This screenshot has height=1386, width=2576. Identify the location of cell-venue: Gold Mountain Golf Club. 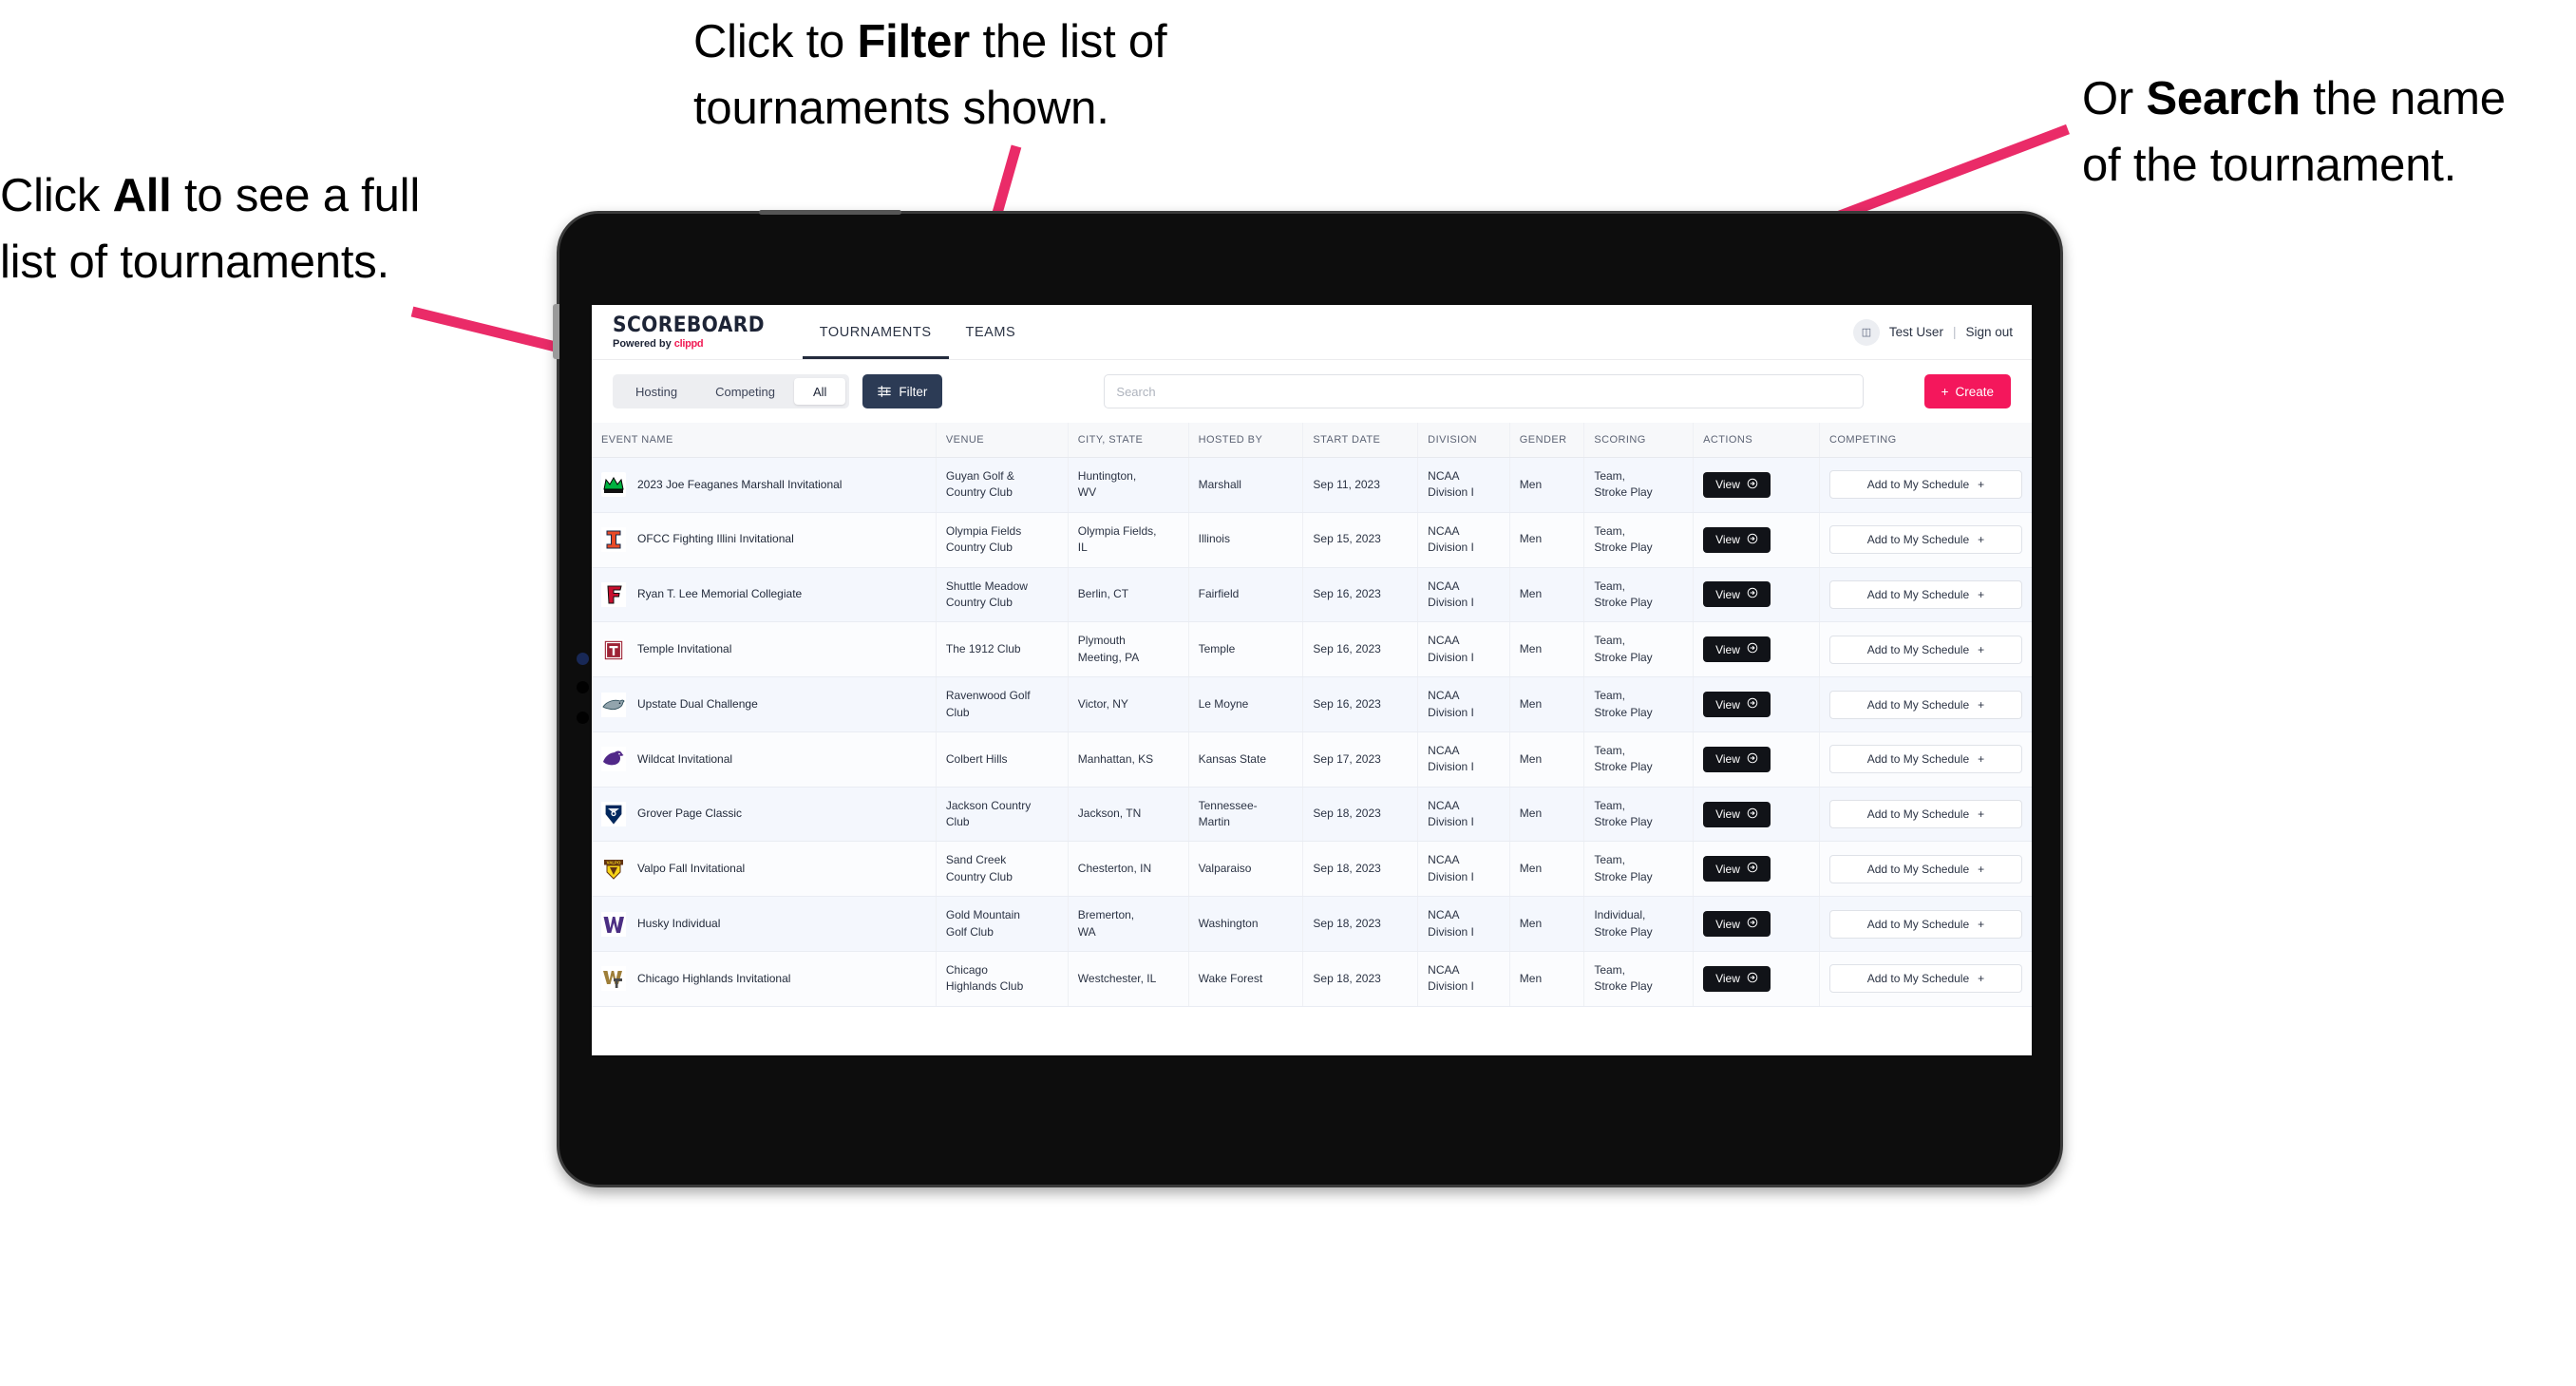
(1002, 924).